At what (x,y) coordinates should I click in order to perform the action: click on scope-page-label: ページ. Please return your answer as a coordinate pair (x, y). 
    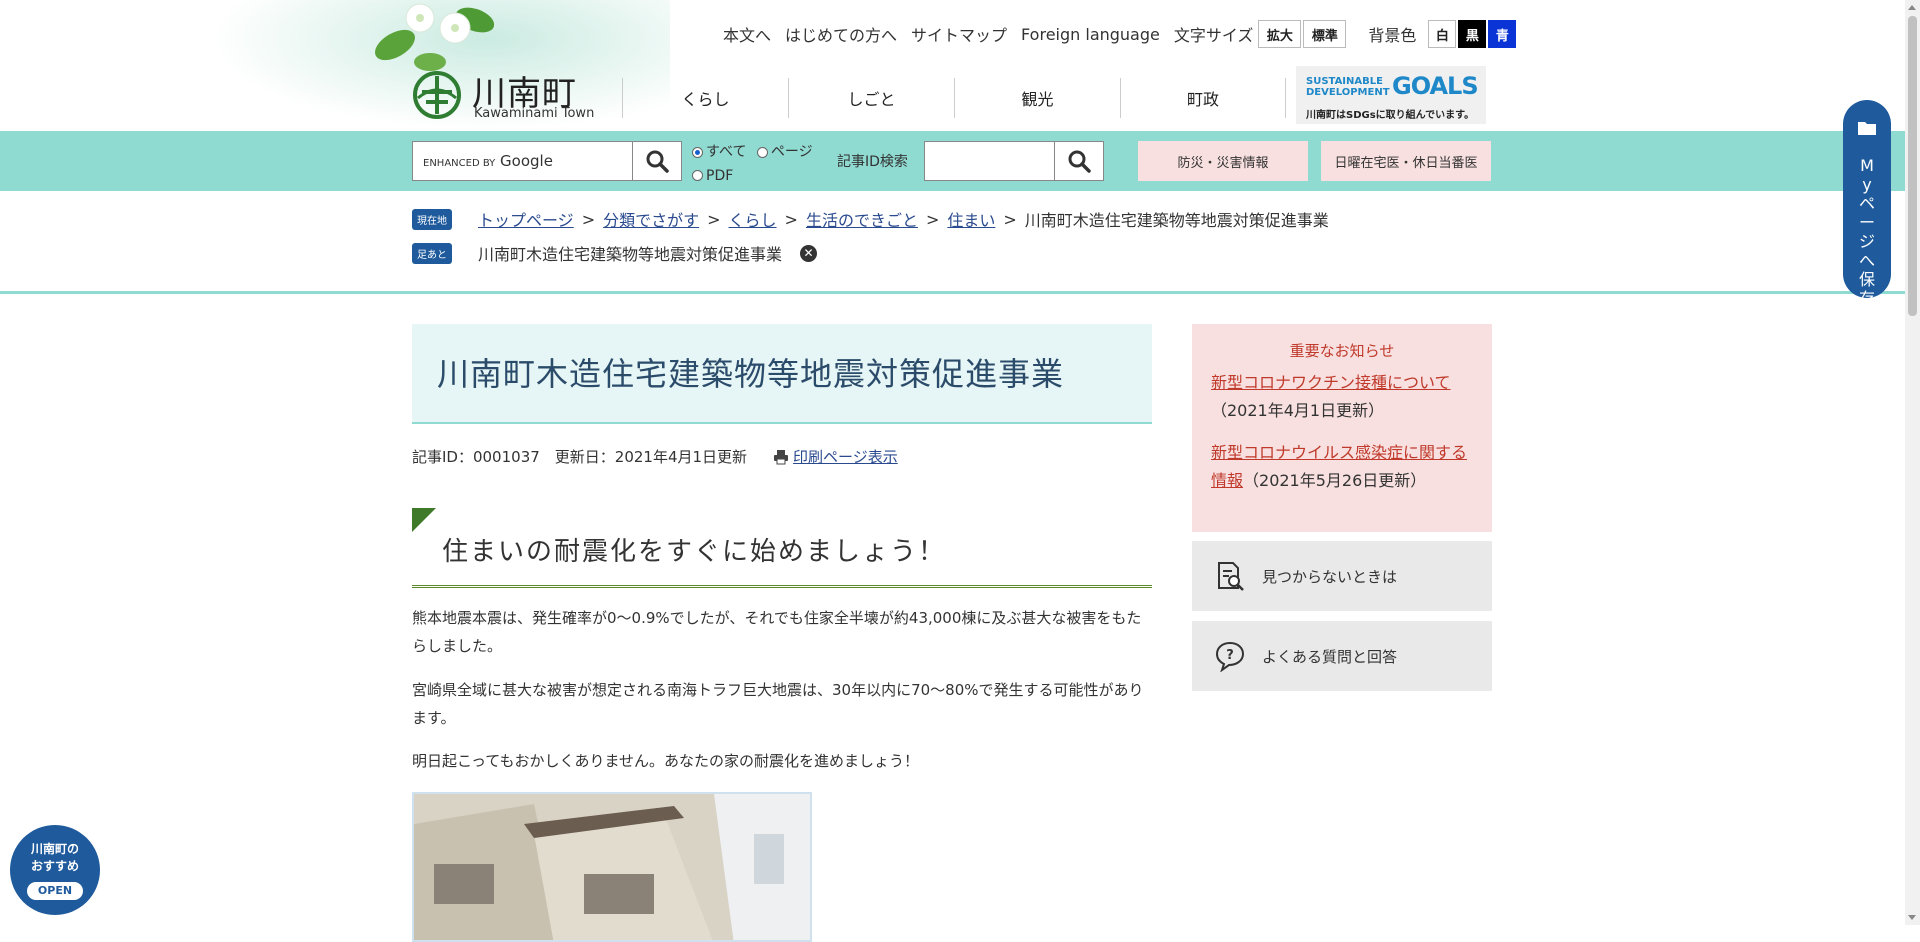
    Looking at the image, I should click on (791, 152).